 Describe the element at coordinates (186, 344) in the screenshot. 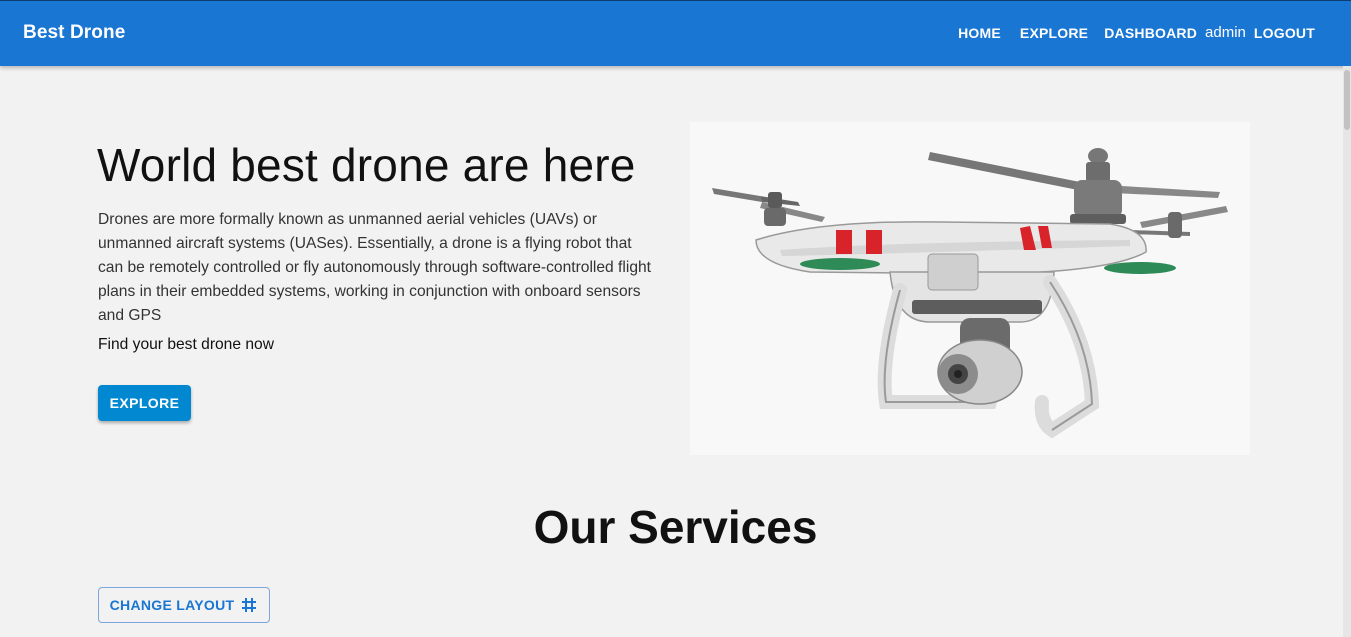

I see `hero-subtitle: Find your best drone now` at that location.